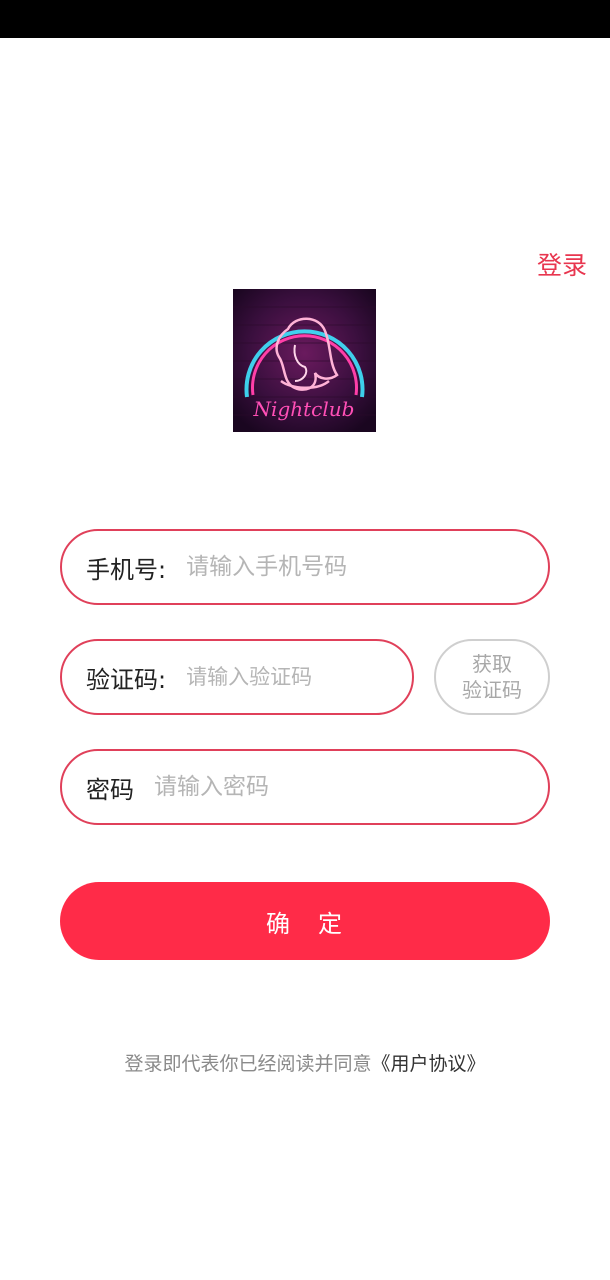 The image size is (610, 1280). What do you see at coordinates (305, 19) in the screenshot?
I see `status-bar` at bounding box center [305, 19].